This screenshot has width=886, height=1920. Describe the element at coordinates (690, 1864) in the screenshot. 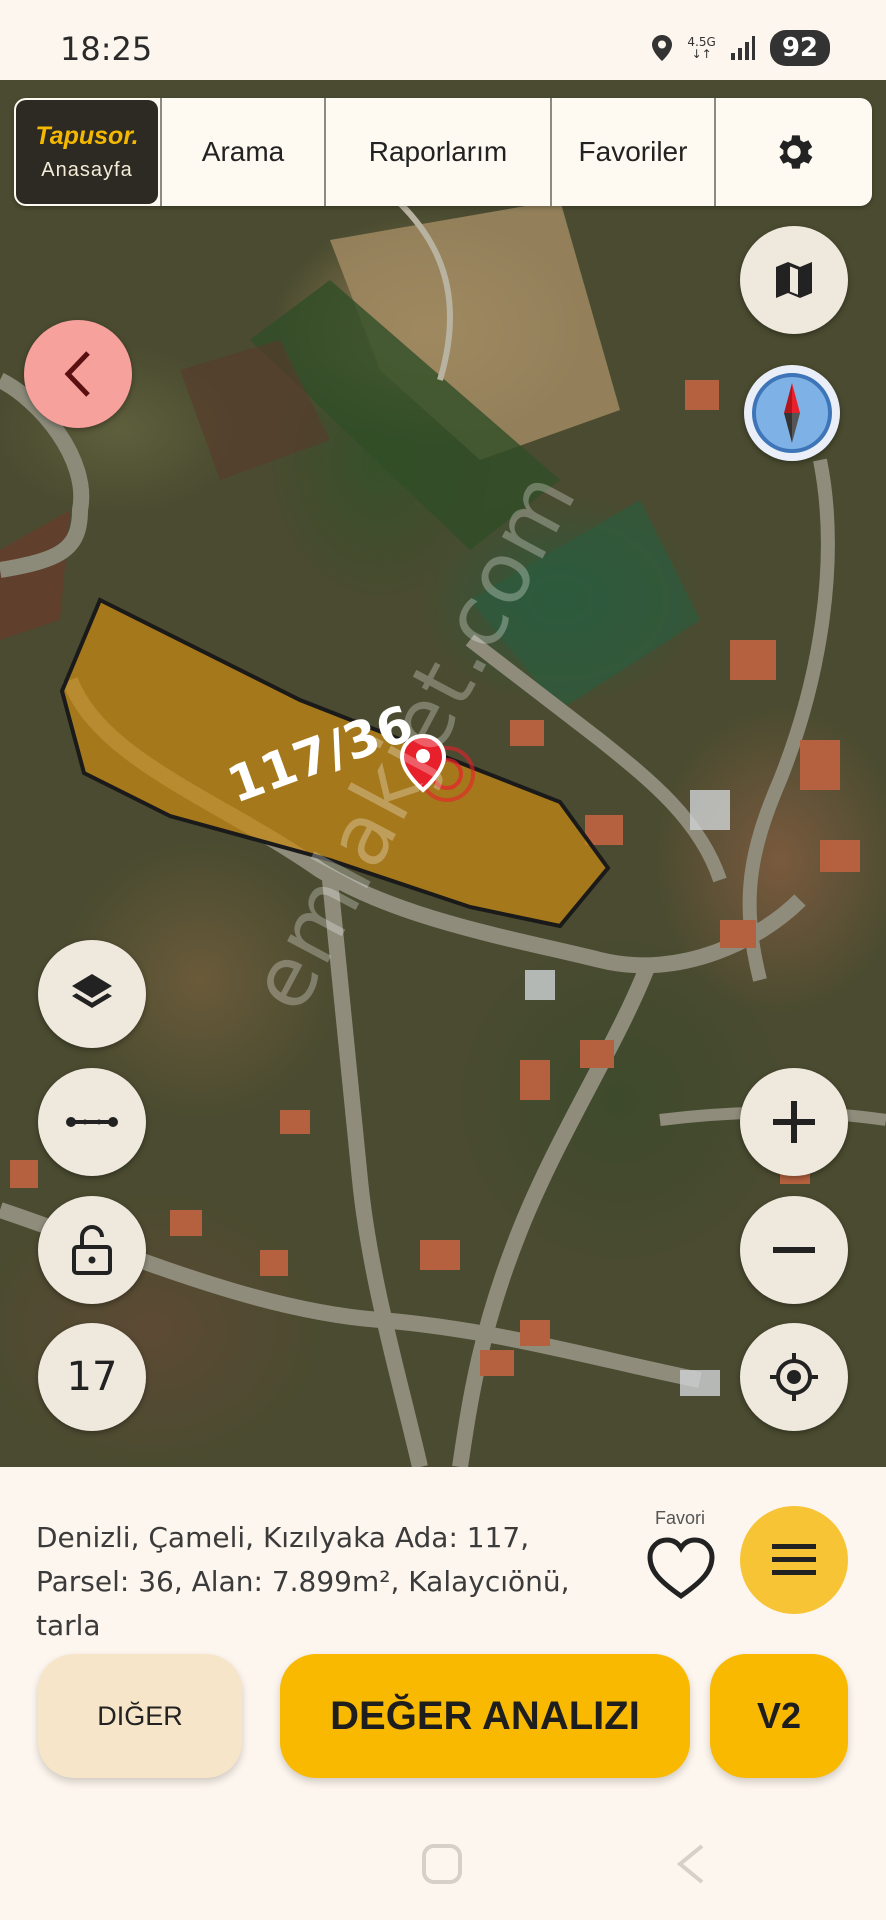

I see `back-nav-icon` at that location.